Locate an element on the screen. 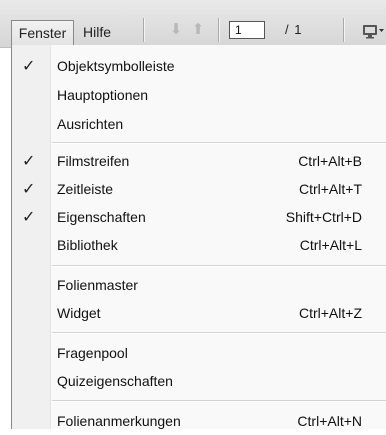  menu-item-label: Filmstreifen is located at coordinates (93, 161).